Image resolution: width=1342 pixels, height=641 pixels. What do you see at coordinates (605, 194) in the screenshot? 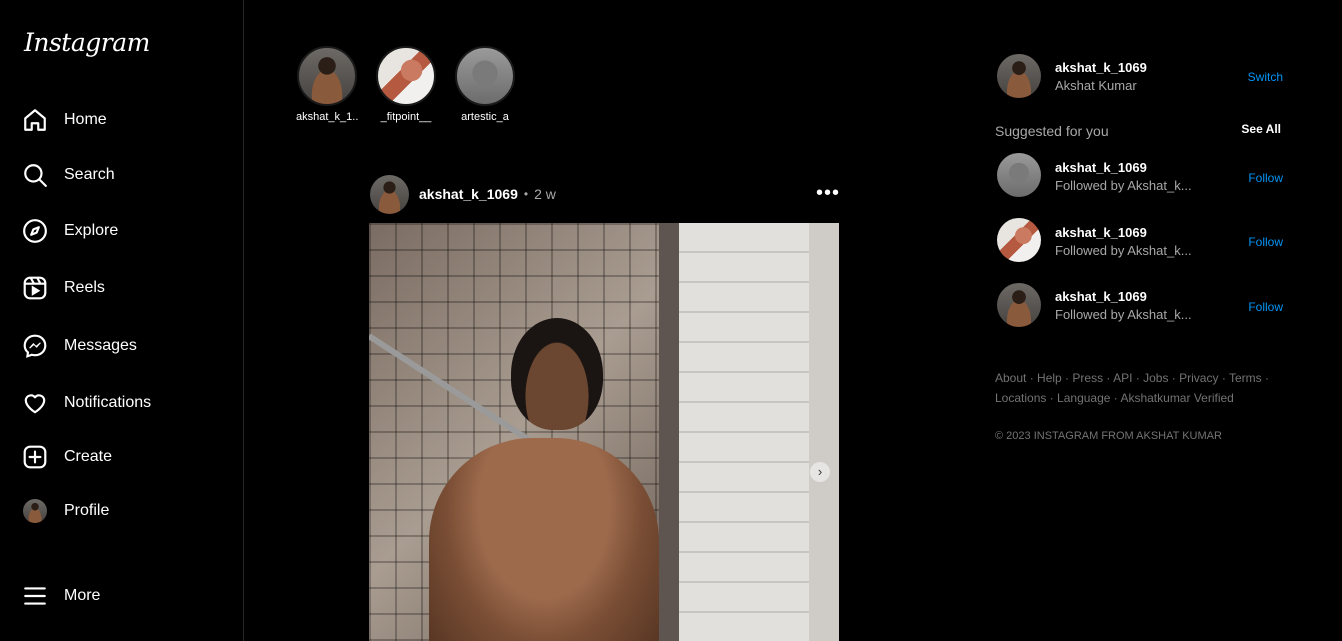
I see `post-header: akshat_k_1069 • 2 w •••` at bounding box center [605, 194].